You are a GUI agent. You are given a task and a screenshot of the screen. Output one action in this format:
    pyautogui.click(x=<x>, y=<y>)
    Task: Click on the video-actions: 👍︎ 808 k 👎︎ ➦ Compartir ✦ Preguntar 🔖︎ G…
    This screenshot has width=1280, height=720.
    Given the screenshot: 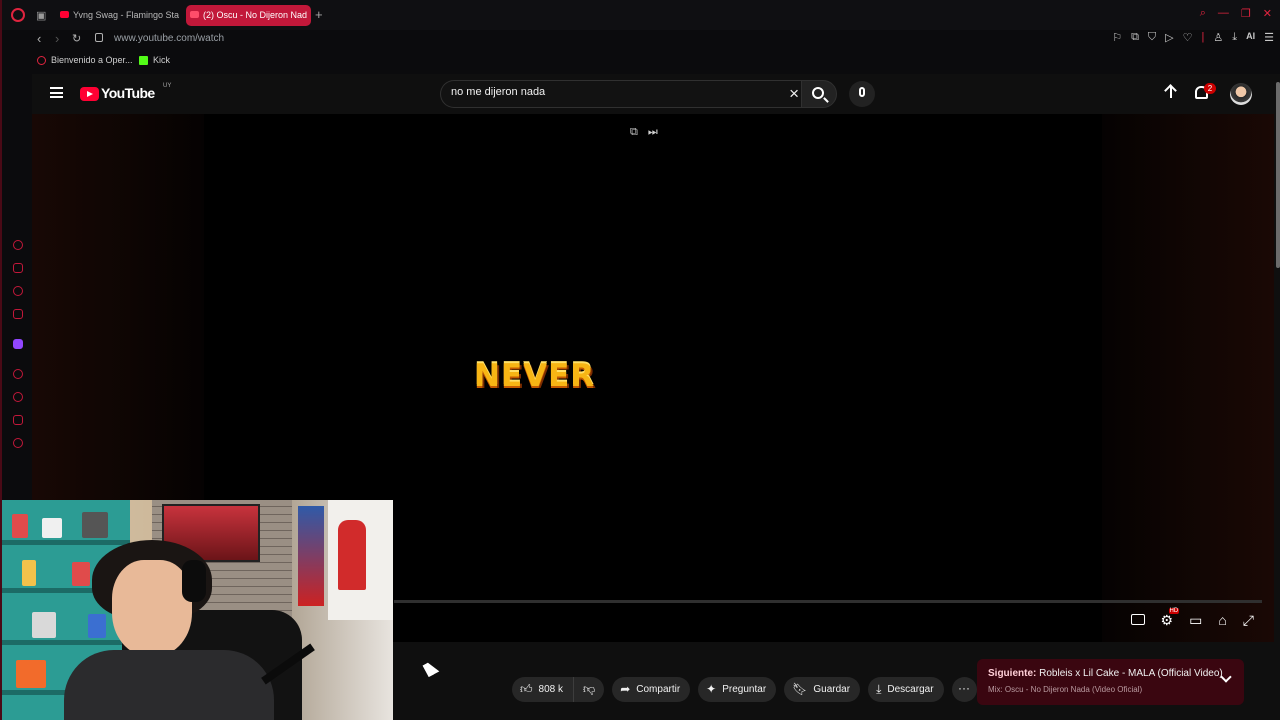 What is the action you would take?
    pyautogui.click(x=744, y=689)
    